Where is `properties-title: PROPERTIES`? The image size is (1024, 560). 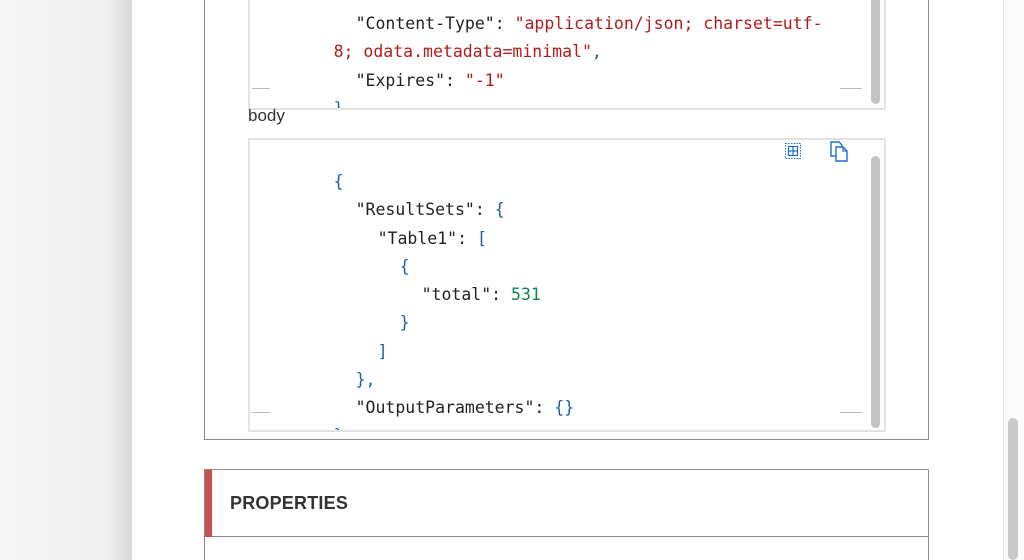 properties-title: PROPERTIES is located at coordinates (289, 503).